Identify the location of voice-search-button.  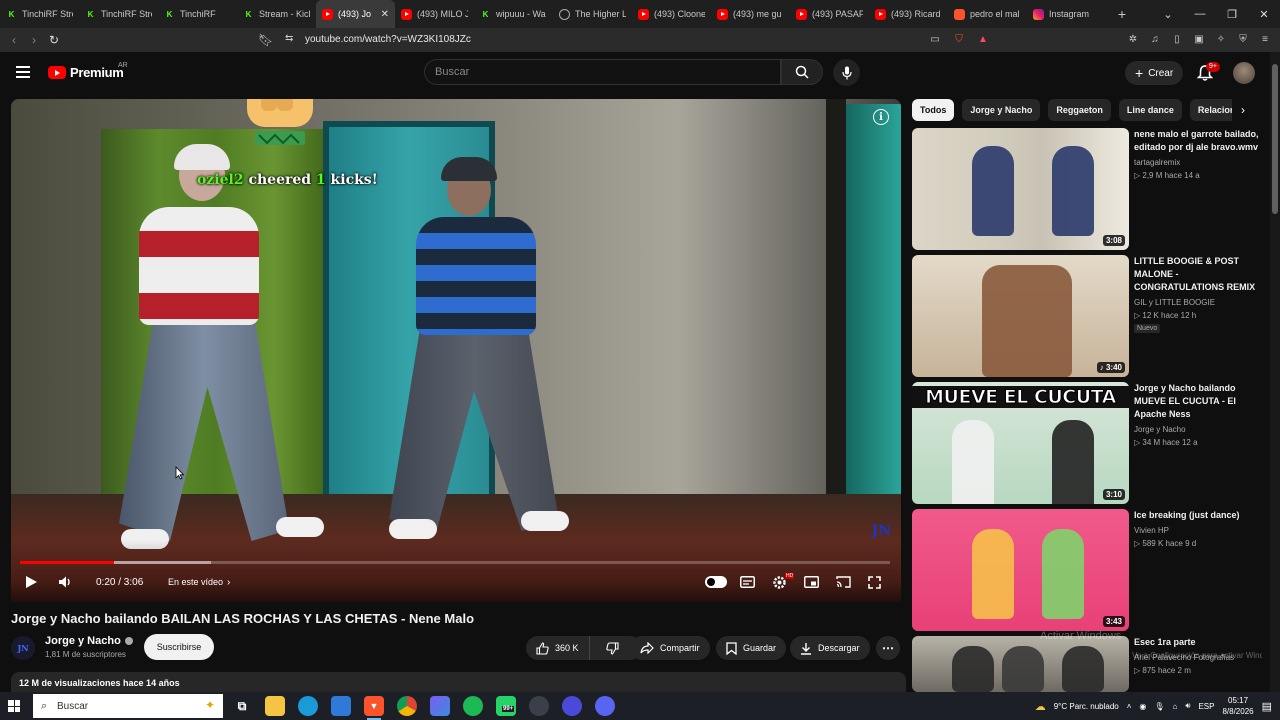
(846, 72).